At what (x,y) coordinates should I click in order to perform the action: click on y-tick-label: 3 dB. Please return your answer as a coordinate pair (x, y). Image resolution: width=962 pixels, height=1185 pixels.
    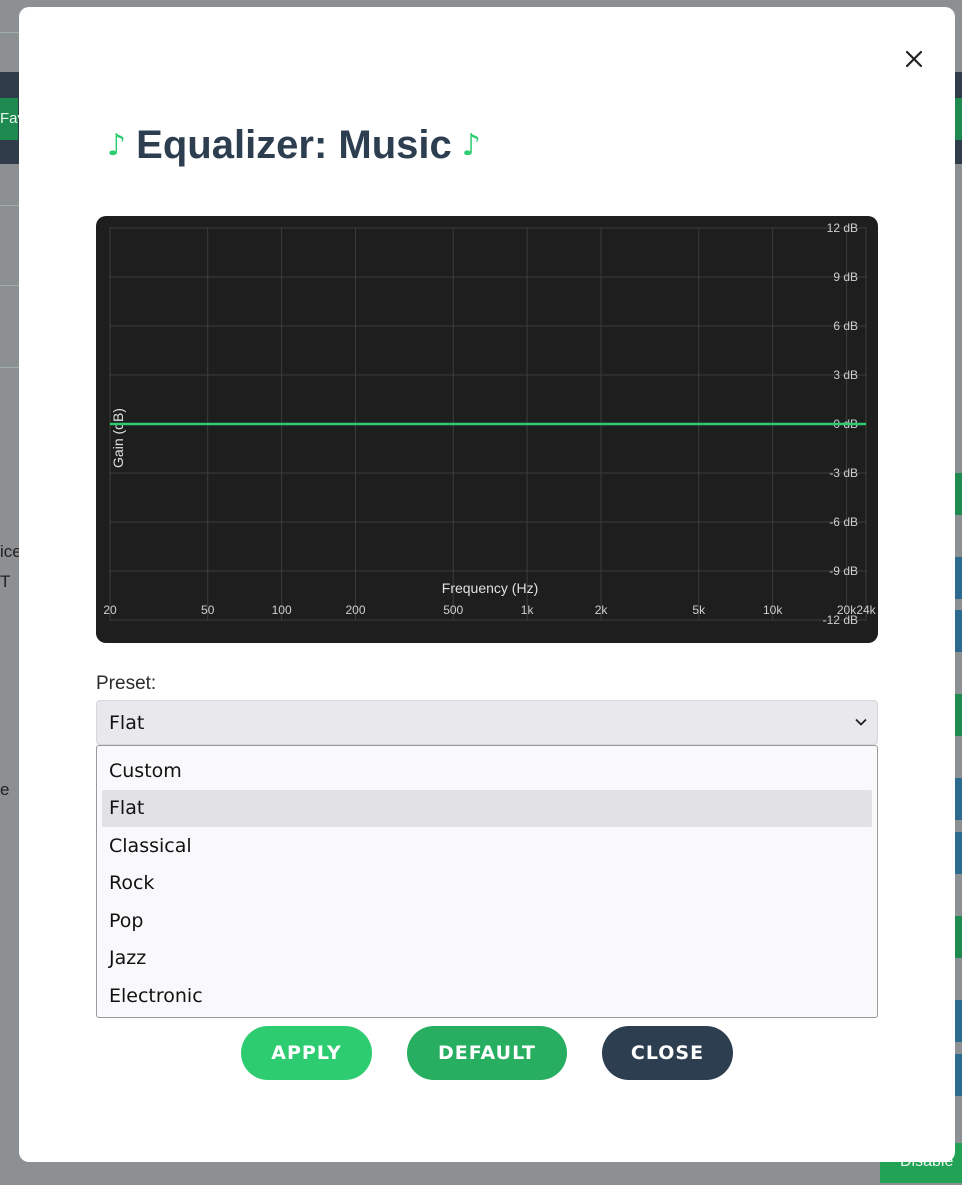
    Looking at the image, I should click on (845, 375).